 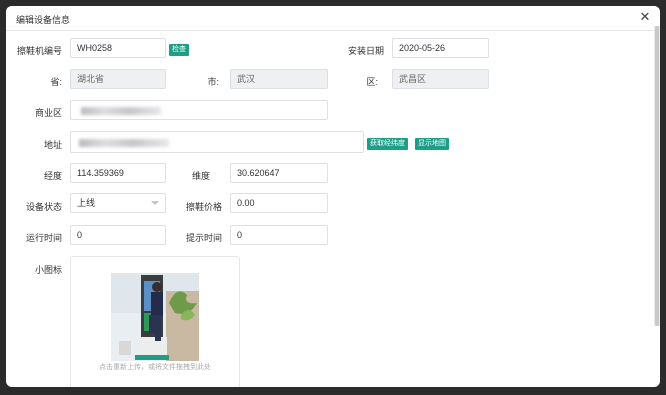 What do you see at coordinates (48, 270) in the screenshot?
I see `icon-label: 小图标` at bounding box center [48, 270].